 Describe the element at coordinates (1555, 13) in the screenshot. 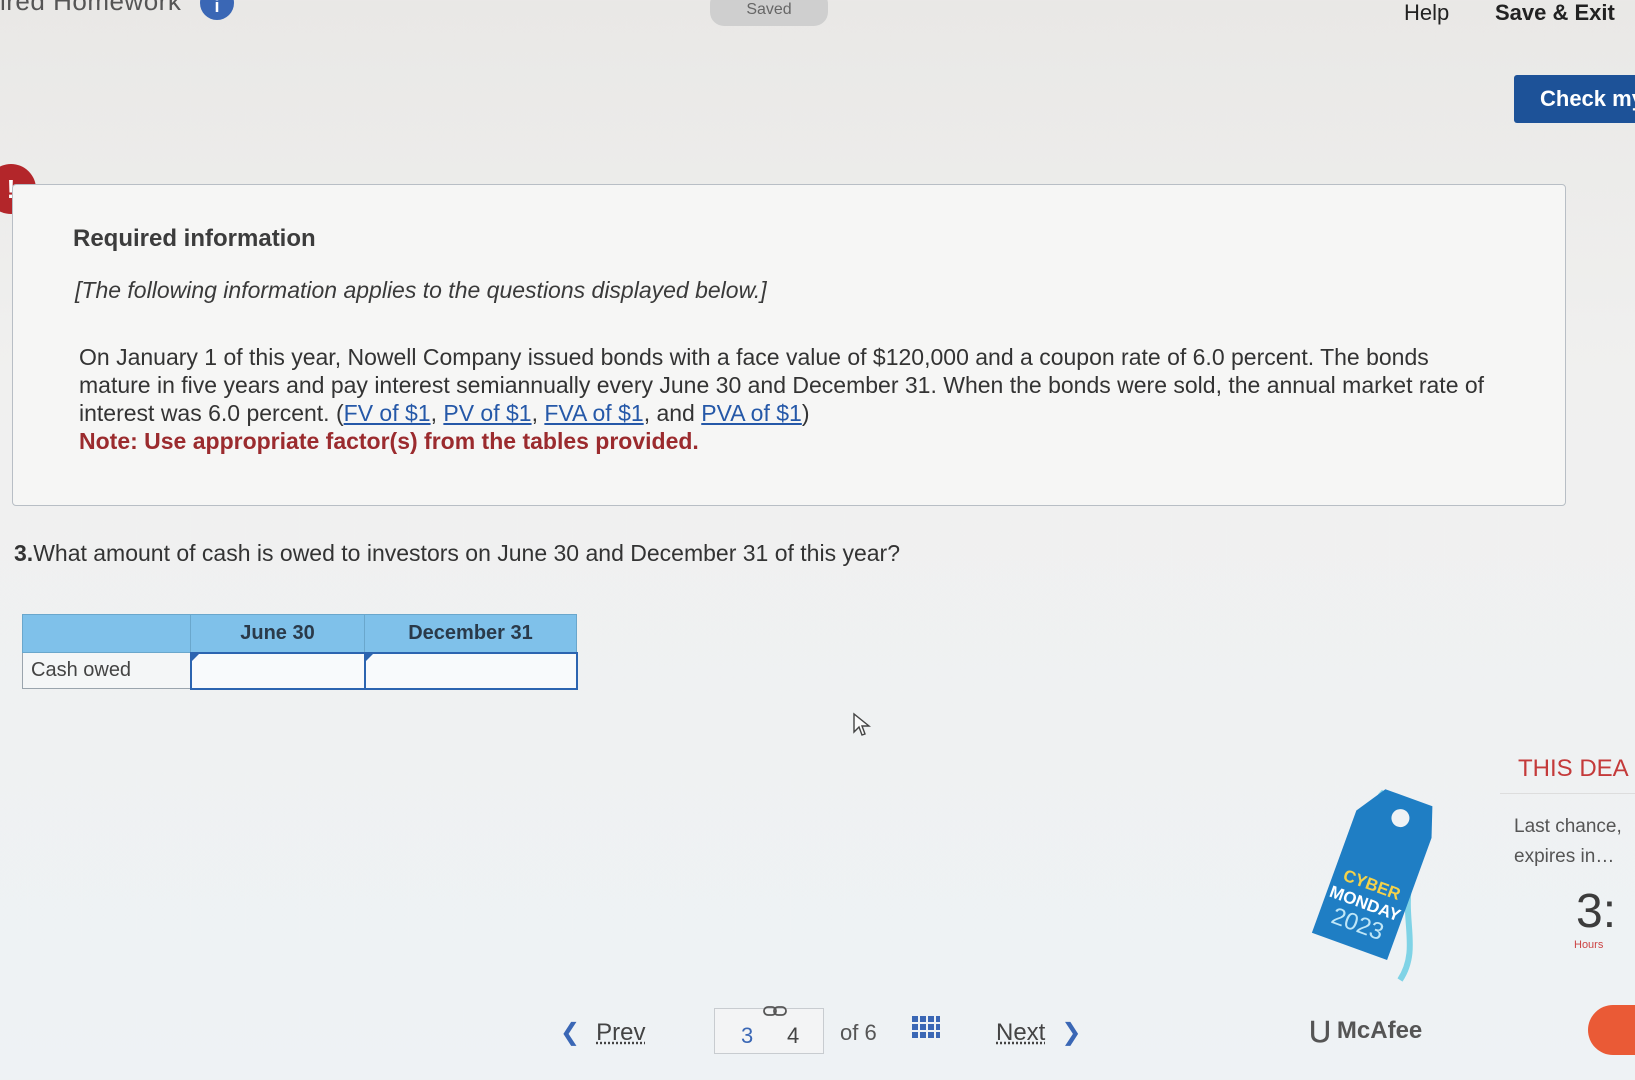

I see `save-exit-button: Save & Exit` at that location.